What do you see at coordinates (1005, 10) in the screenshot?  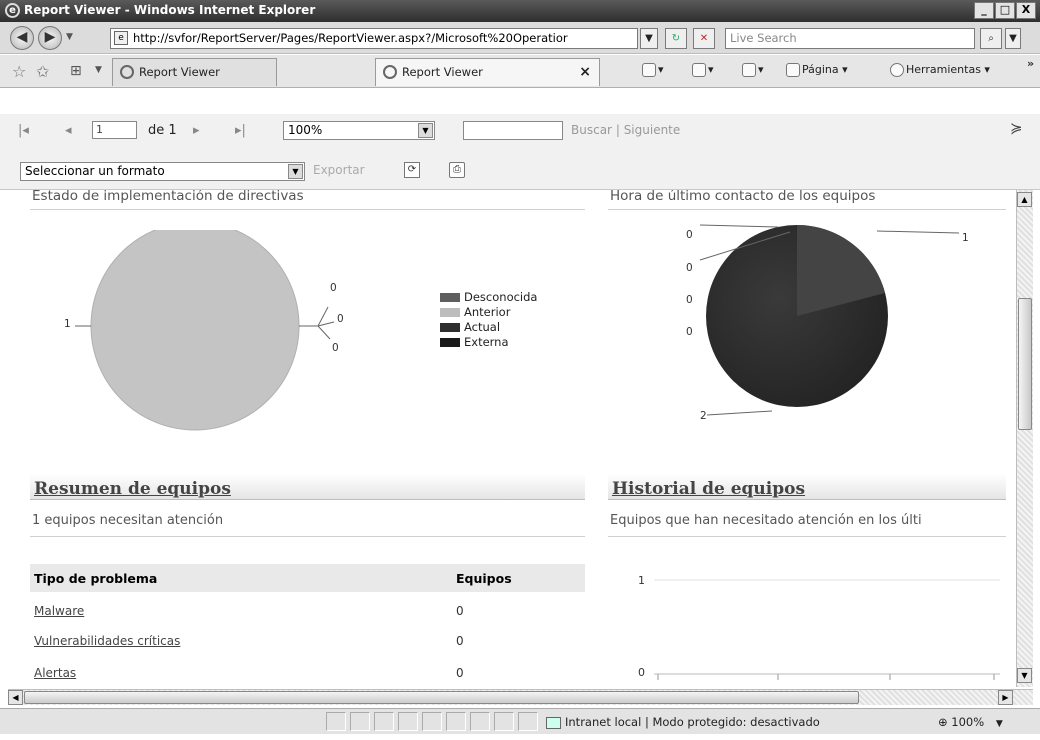 I see `maximize-button: □` at bounding box center [1005, 10].